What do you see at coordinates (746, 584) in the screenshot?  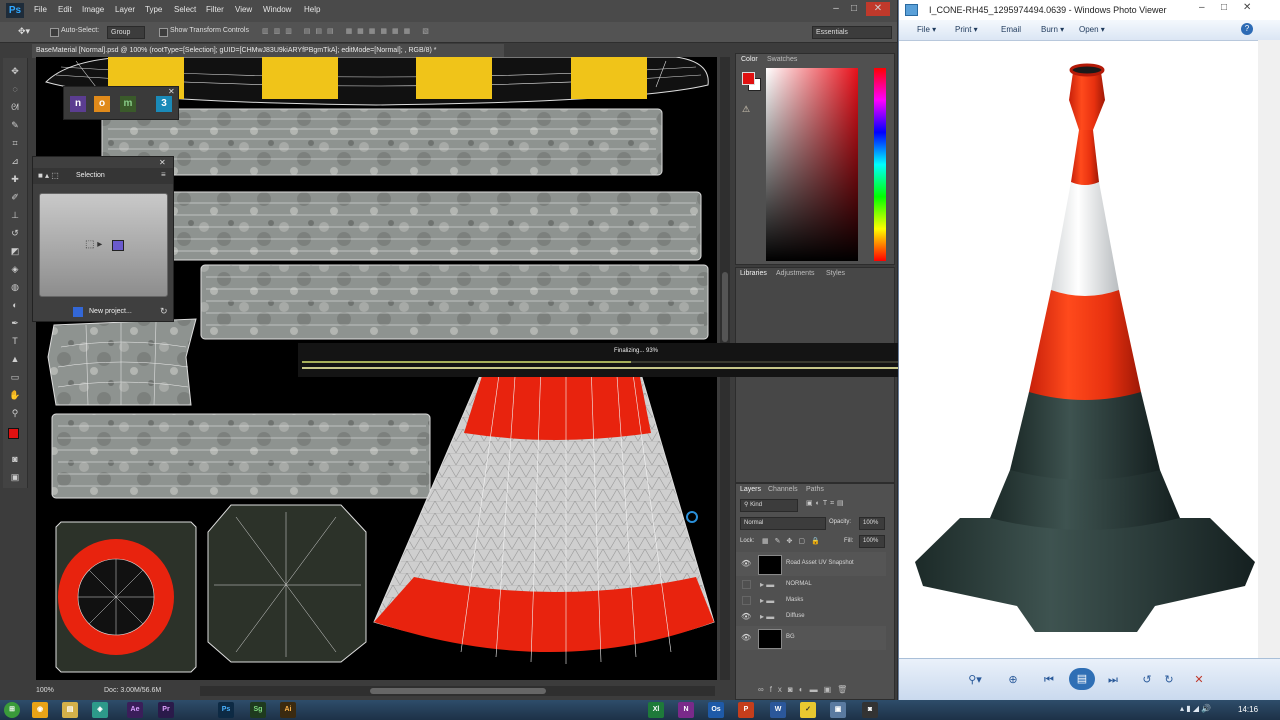 I see `visibility-toggle` at bounding box center [746, 584].